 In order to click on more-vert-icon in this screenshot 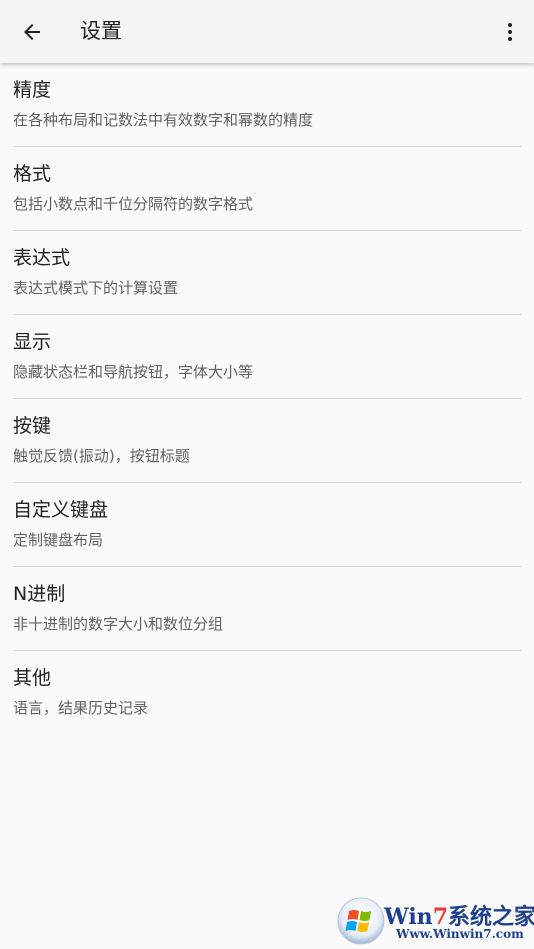, I will do `click(510, 32)`.